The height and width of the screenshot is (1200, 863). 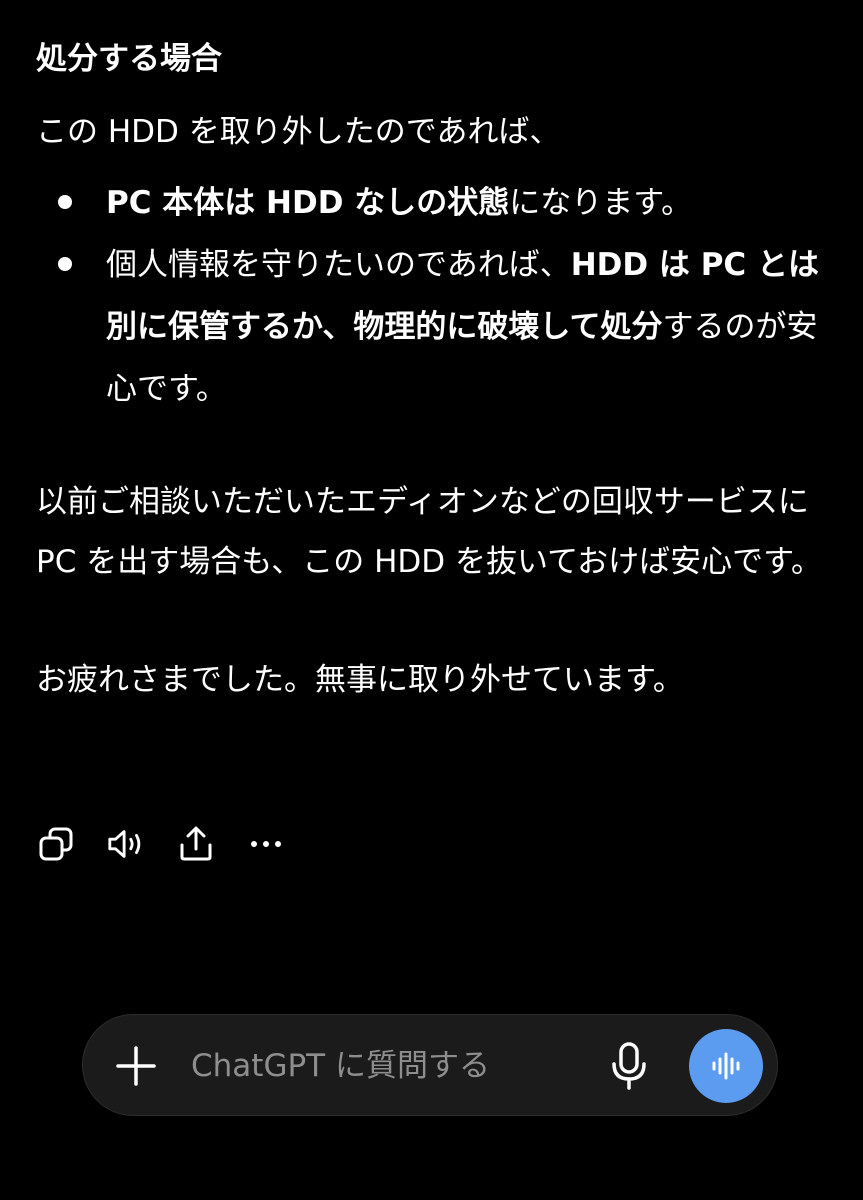 I want to click on read-aloud-icon, so click(x=124, y=844).